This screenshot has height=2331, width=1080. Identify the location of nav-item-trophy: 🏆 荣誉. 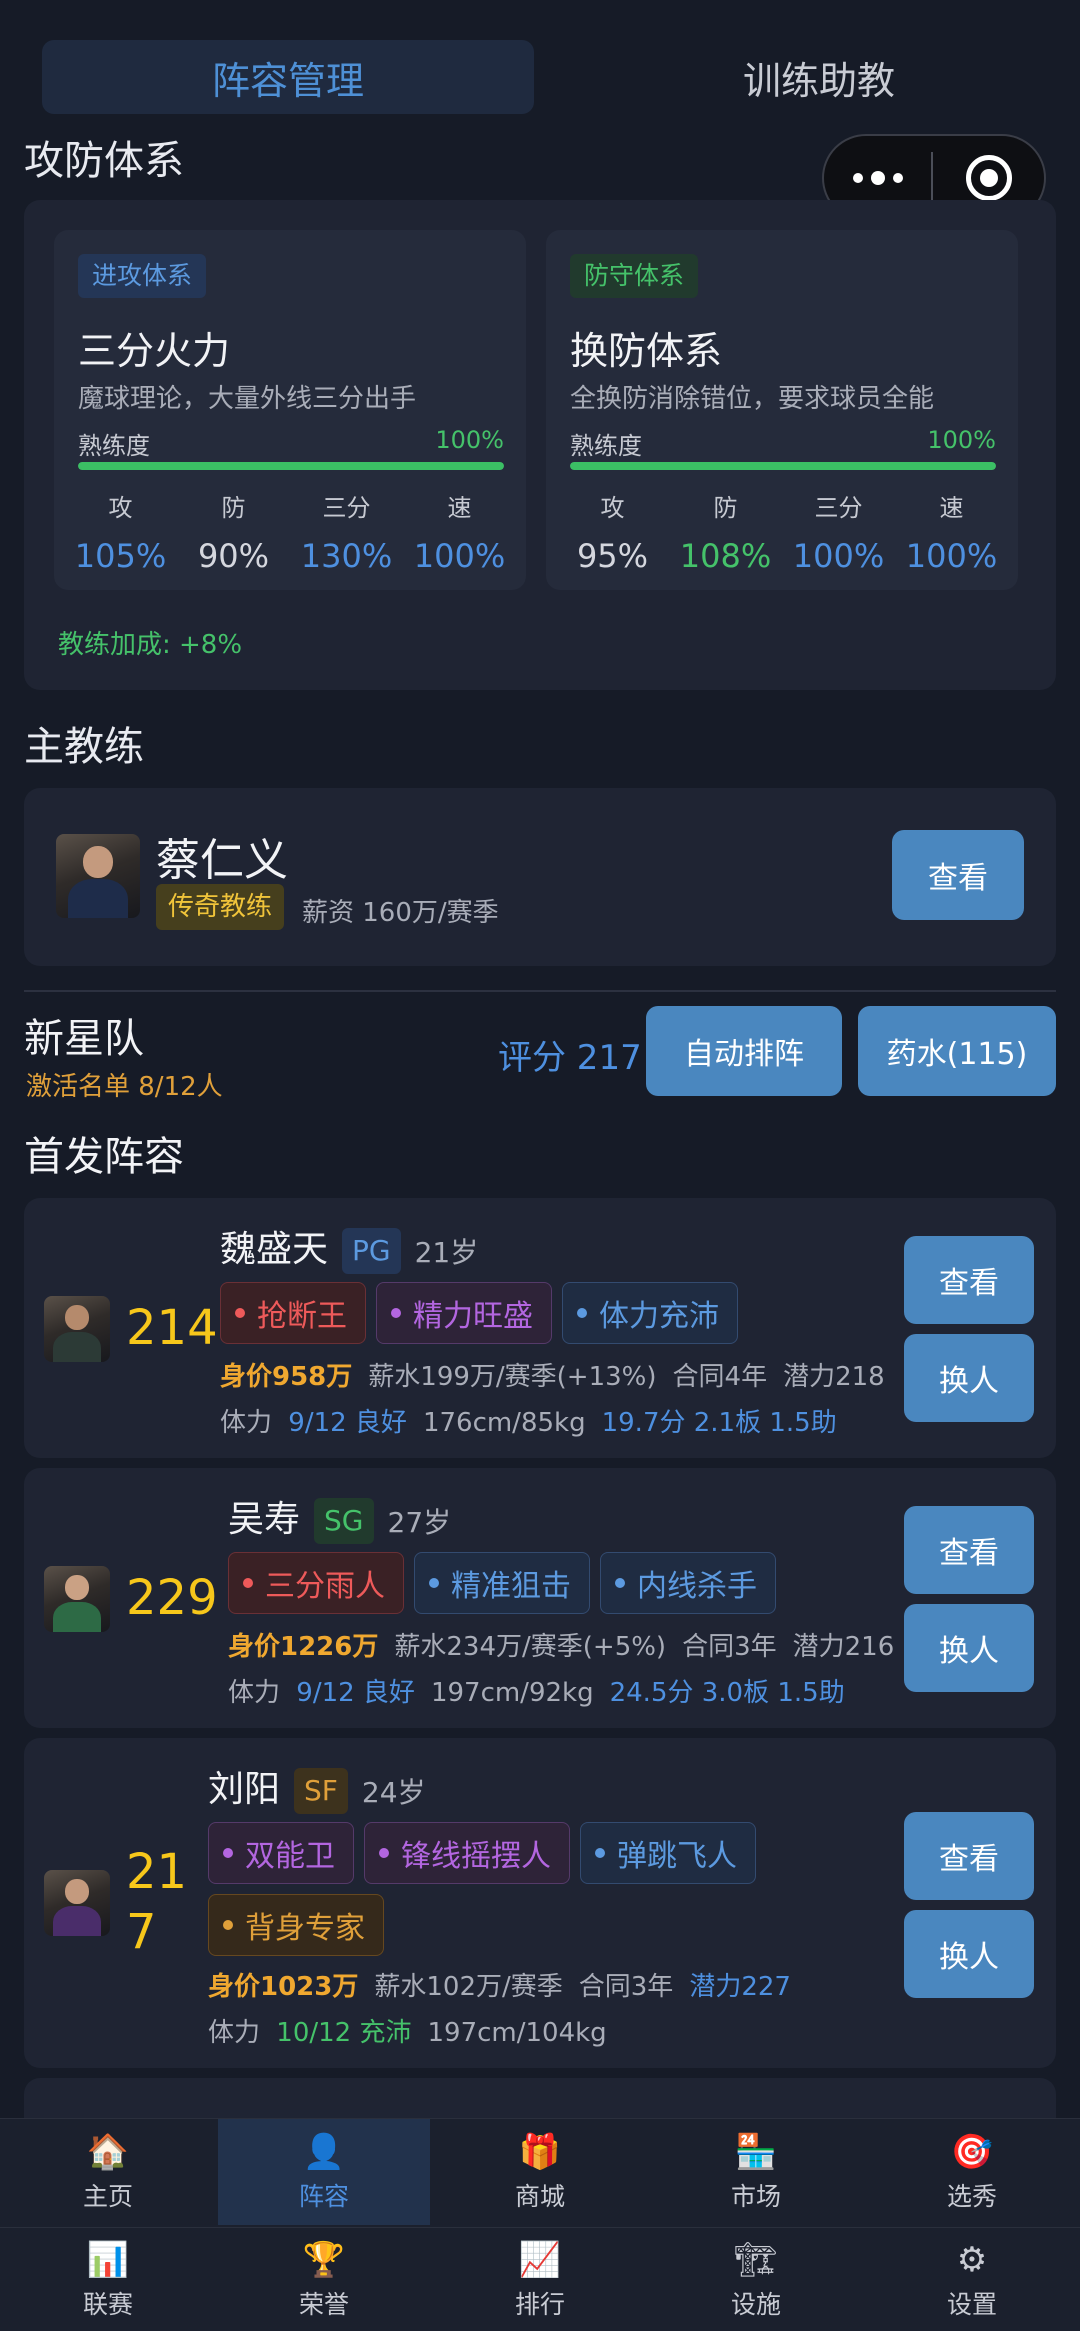
(324, 2279).